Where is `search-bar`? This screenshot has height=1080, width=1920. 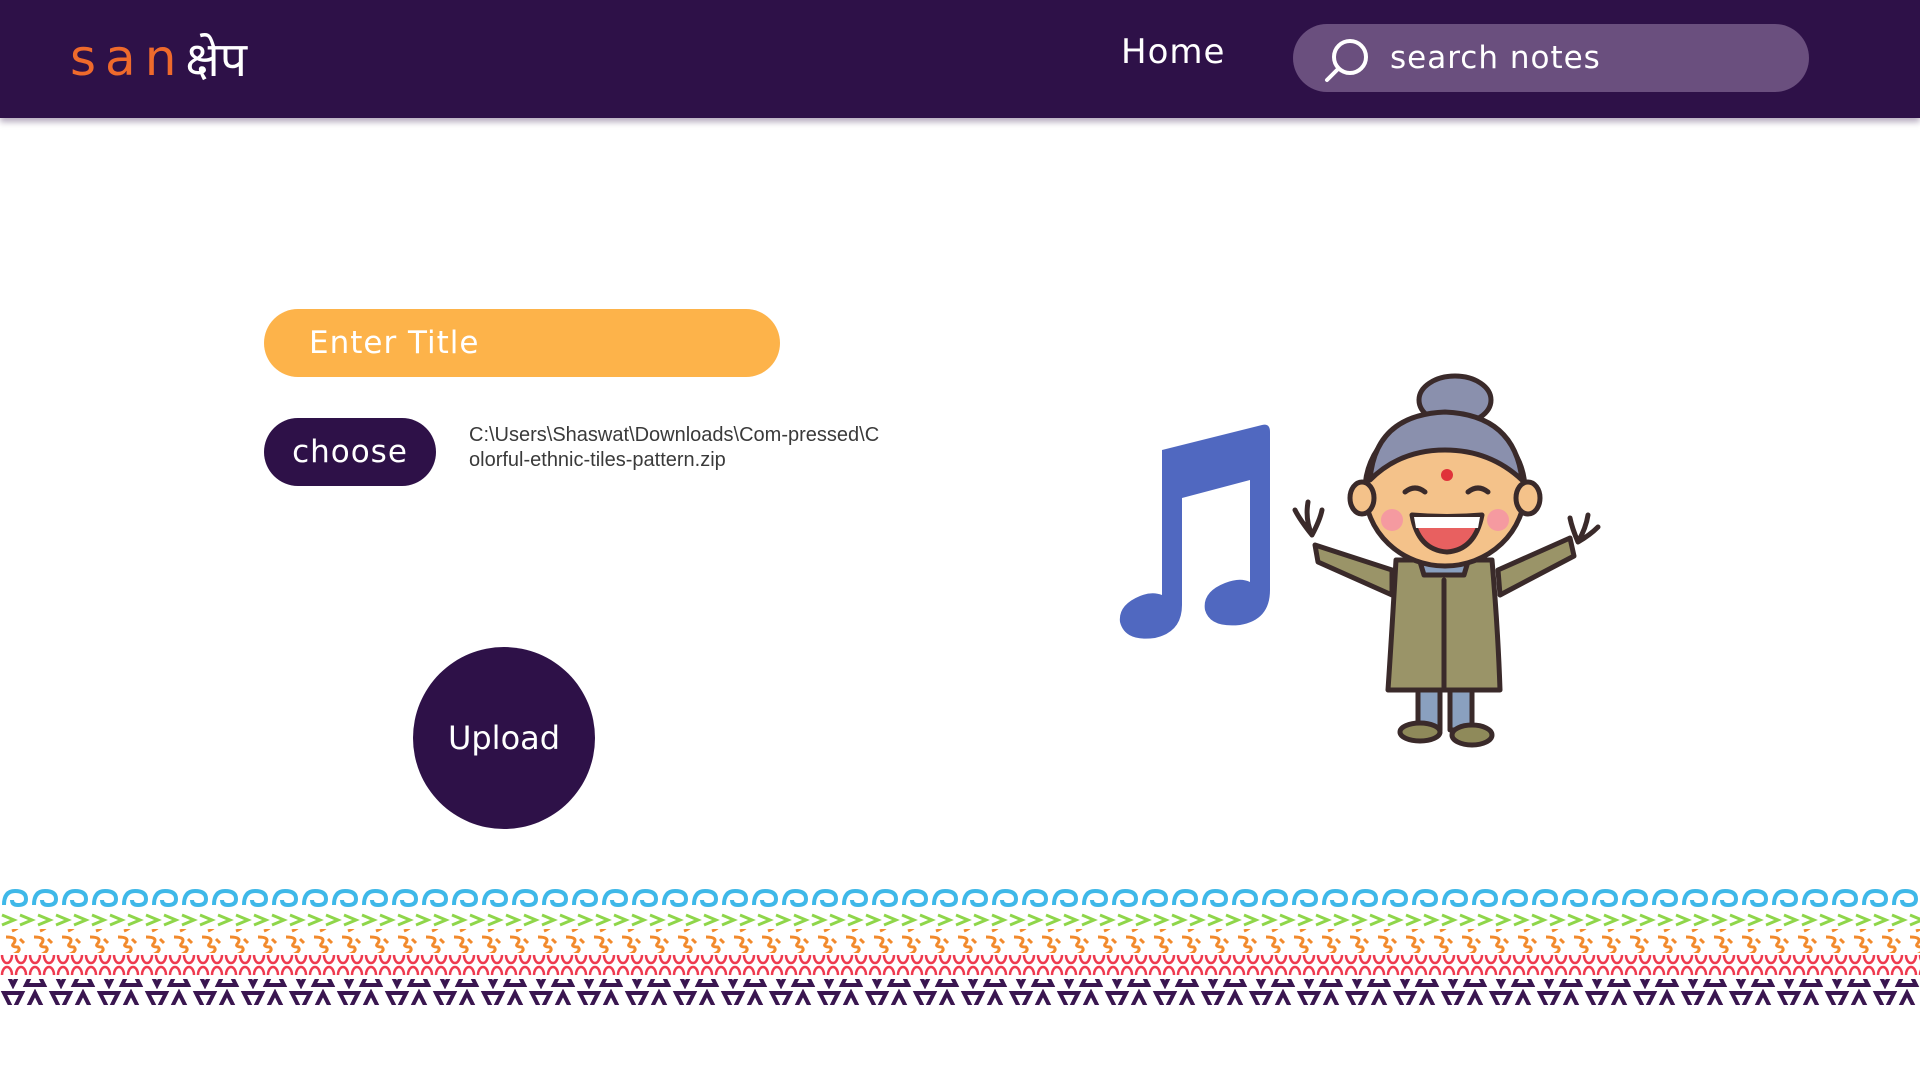 search-bar is located at coordinates (1551, 58).